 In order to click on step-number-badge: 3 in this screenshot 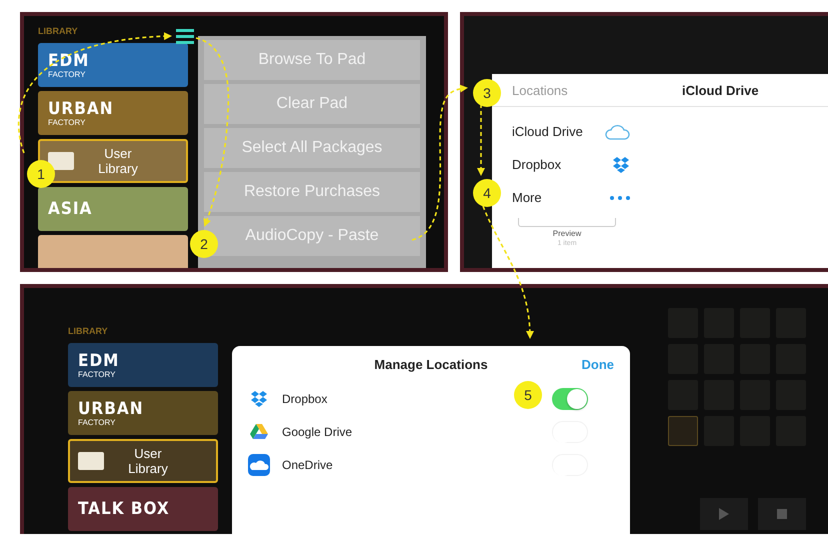, I will do `click(487, 93)`.